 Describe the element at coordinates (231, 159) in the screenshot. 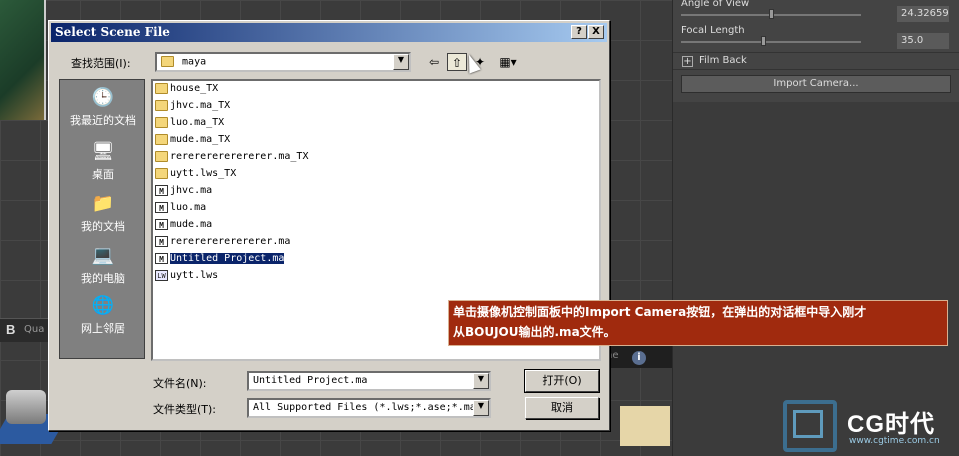

I see `list-item: rerererererererer.ma_TX` at that location.